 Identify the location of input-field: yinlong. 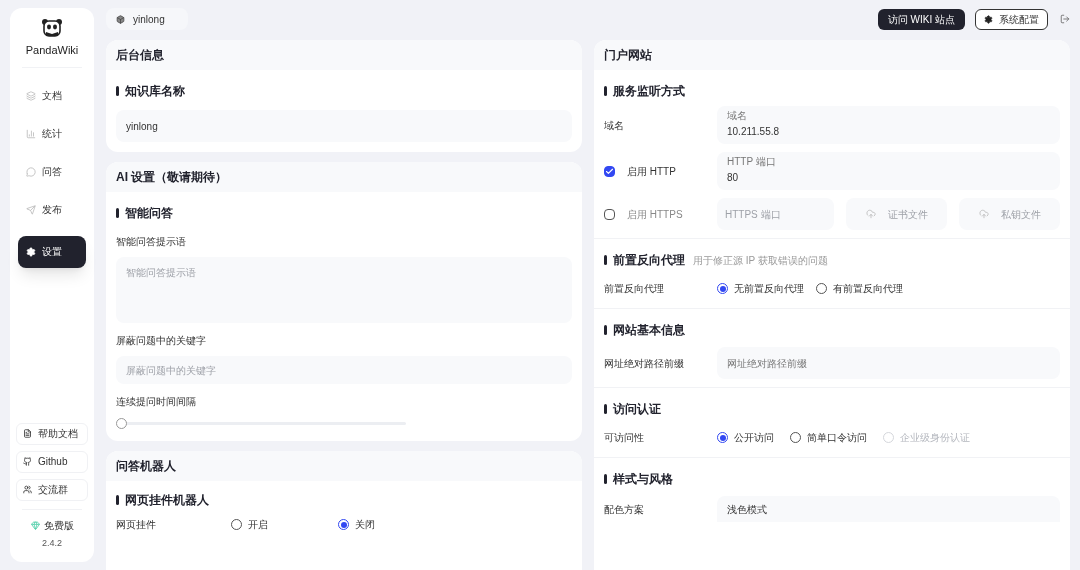
(344, 126).